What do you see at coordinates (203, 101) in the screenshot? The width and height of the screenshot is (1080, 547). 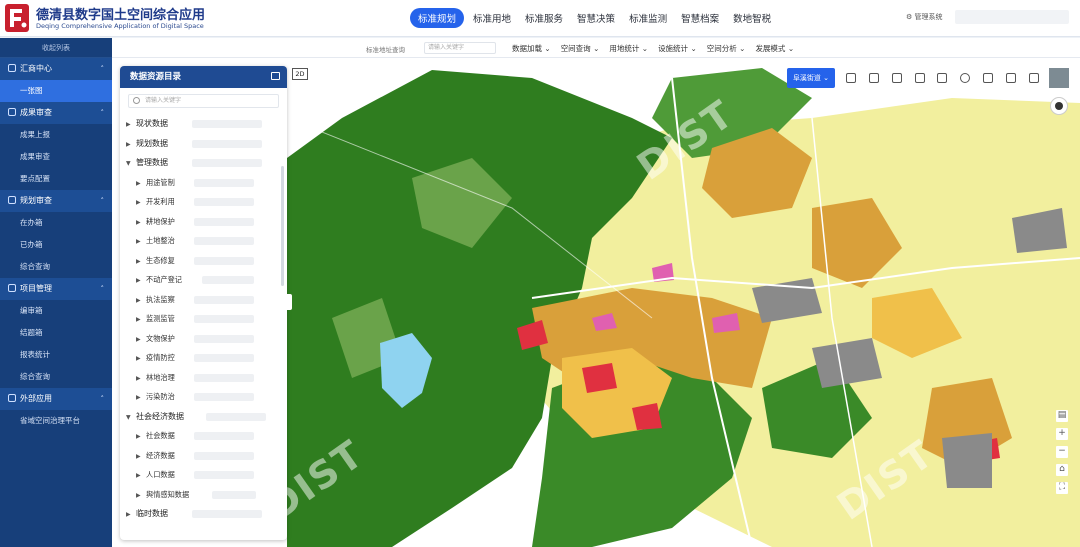 I see `catalog-search-input: 请输入关键字` at bounding box center [203, 101].